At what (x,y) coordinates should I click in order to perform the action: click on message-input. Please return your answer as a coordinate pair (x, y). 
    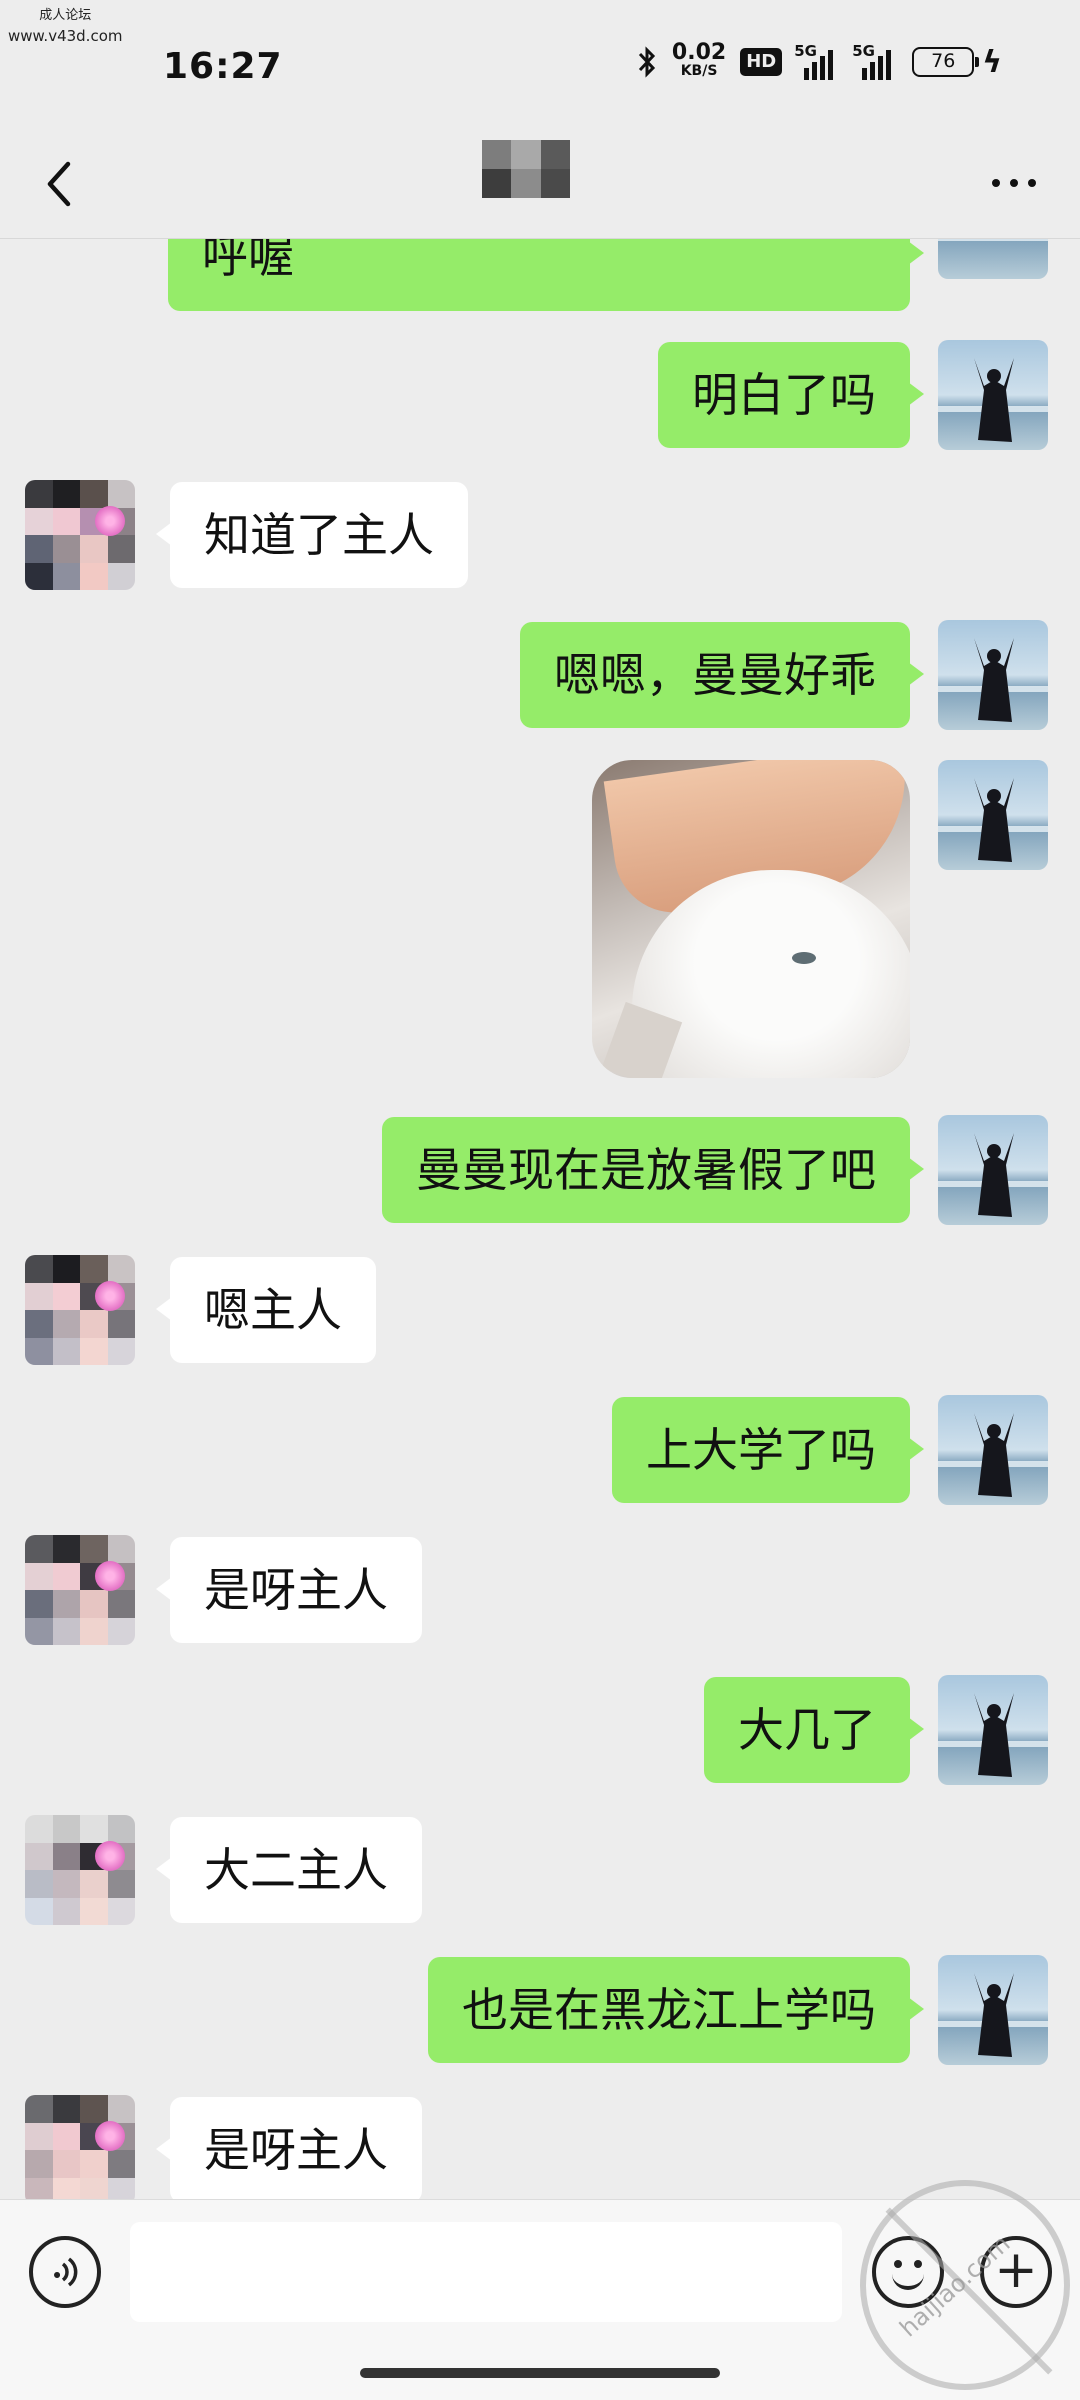
    Looking at the image, I should click on (486, 2272).